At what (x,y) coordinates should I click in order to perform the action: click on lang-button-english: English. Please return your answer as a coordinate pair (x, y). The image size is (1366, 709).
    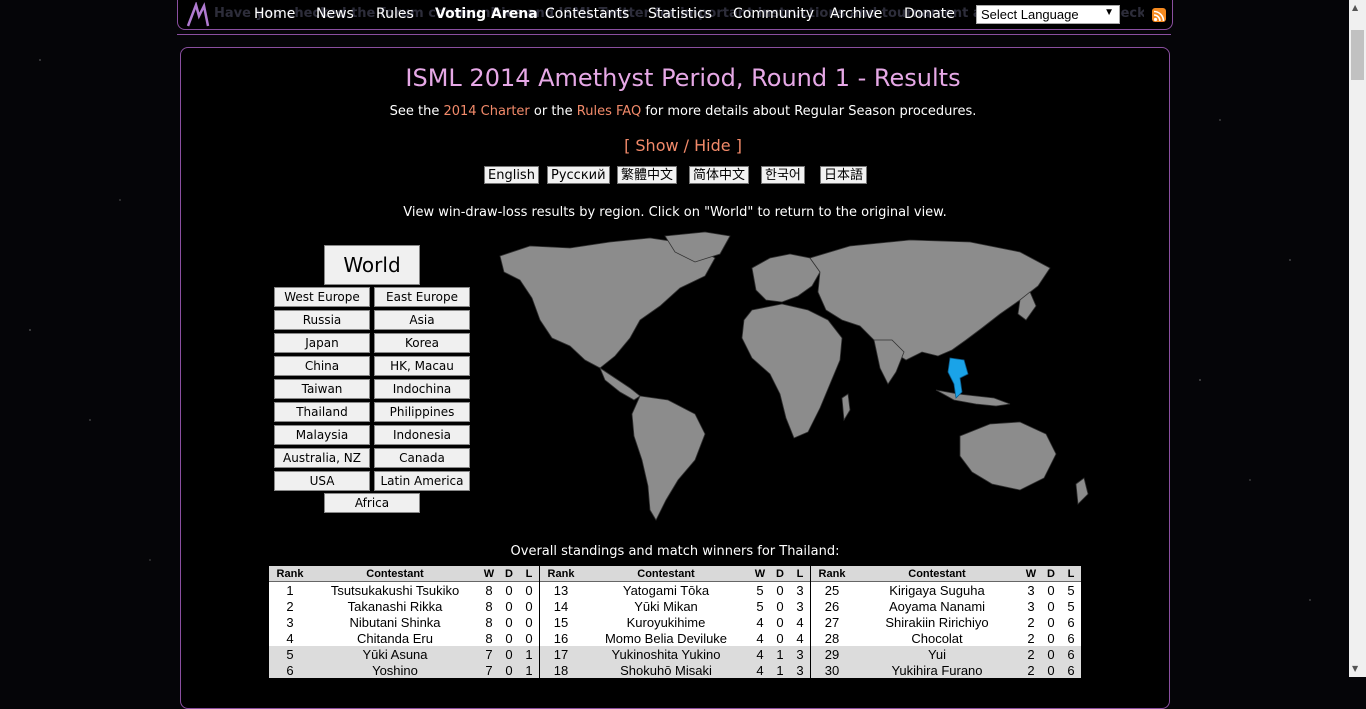
    Looking at the image, I should click on (511, 175).